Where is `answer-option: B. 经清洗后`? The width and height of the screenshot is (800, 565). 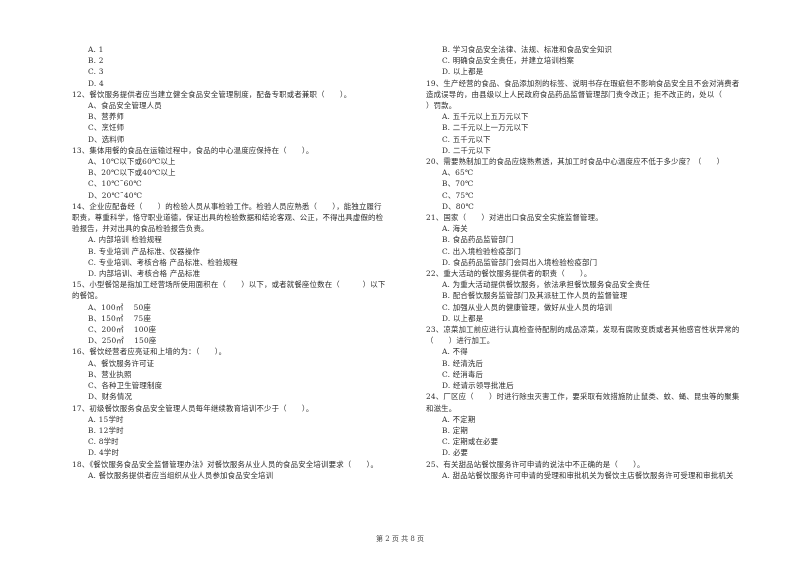 answer-option: B. 经清洗后 is located at coordinates (463, 363).